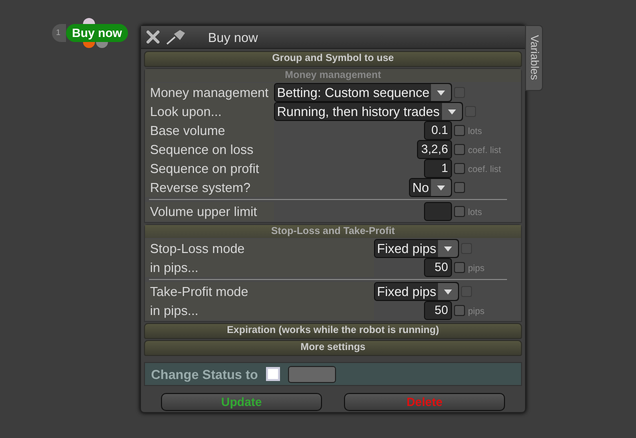 The height and width of the screenshot is (438, 636). I want to click on input-field, so click(438, 211).